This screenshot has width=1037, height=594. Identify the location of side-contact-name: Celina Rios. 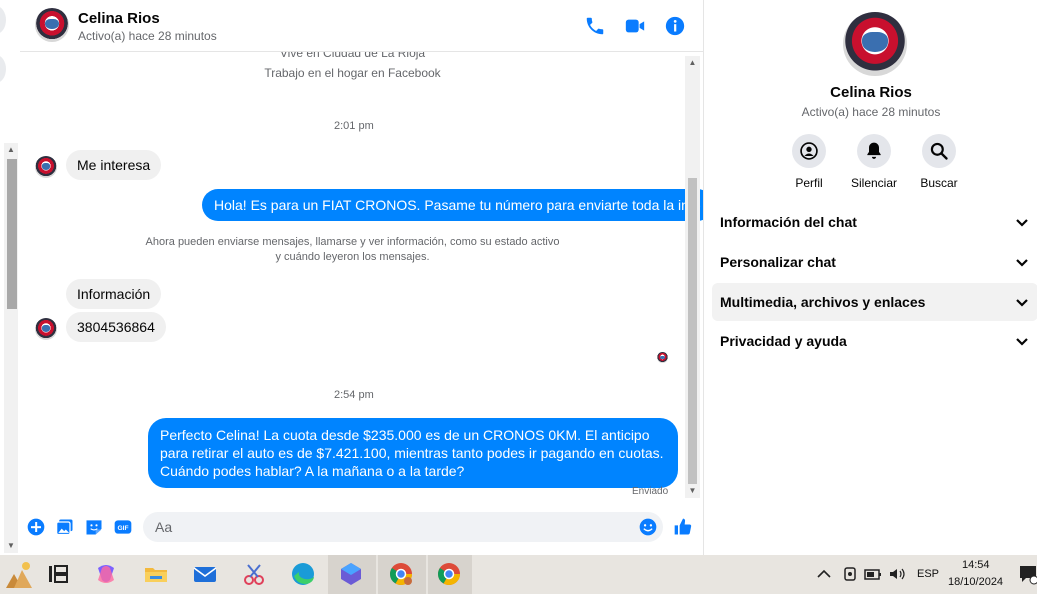
(871, 92).